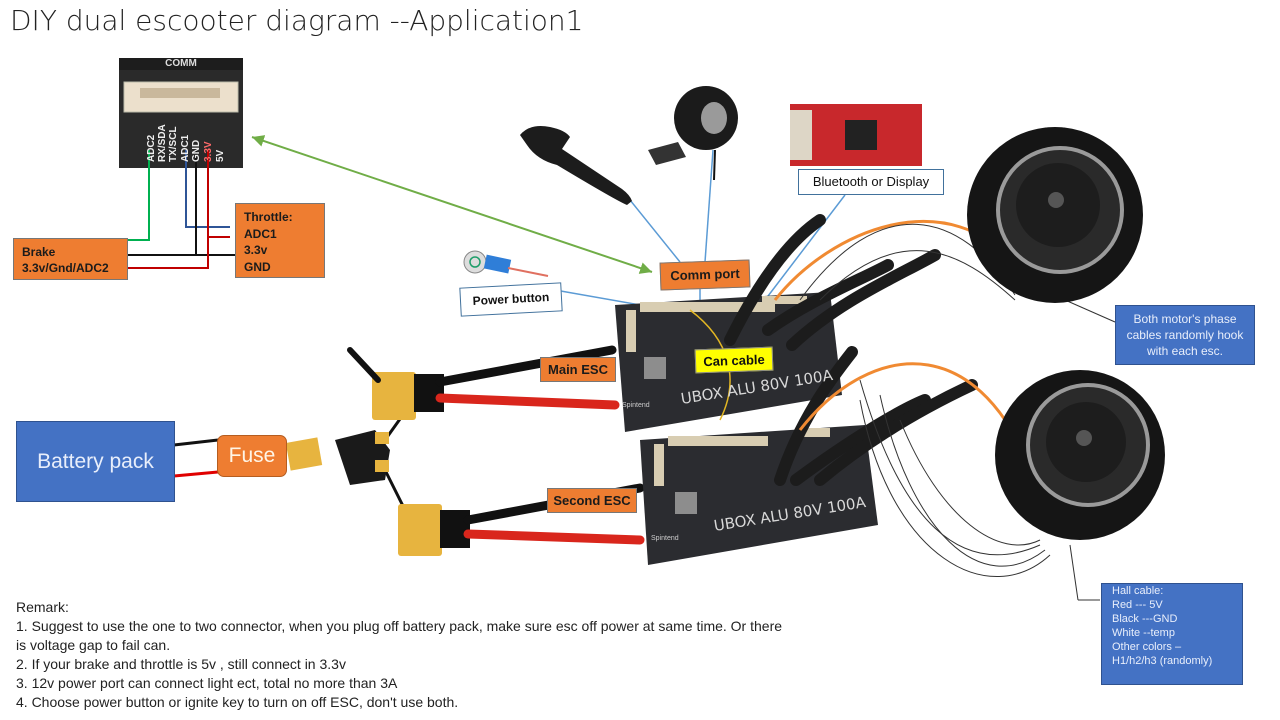  I want to click on main-esc-label: Main ESC, so click(578, 369).